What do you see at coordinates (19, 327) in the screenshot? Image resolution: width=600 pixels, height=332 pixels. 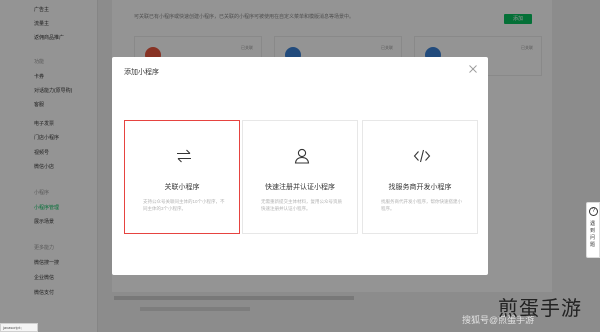 I see `status-url-tooltip: javascript:;` at bounding box center [19, 327].